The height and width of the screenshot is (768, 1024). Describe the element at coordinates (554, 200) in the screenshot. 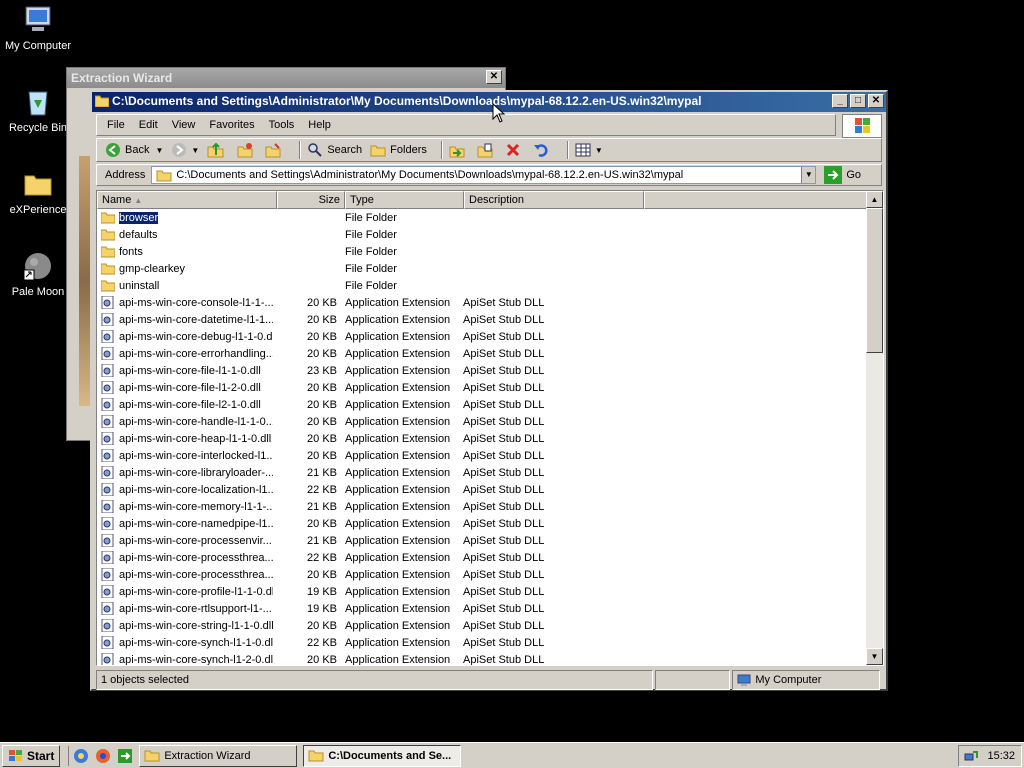

I see `column-header-description: Description` at that location.